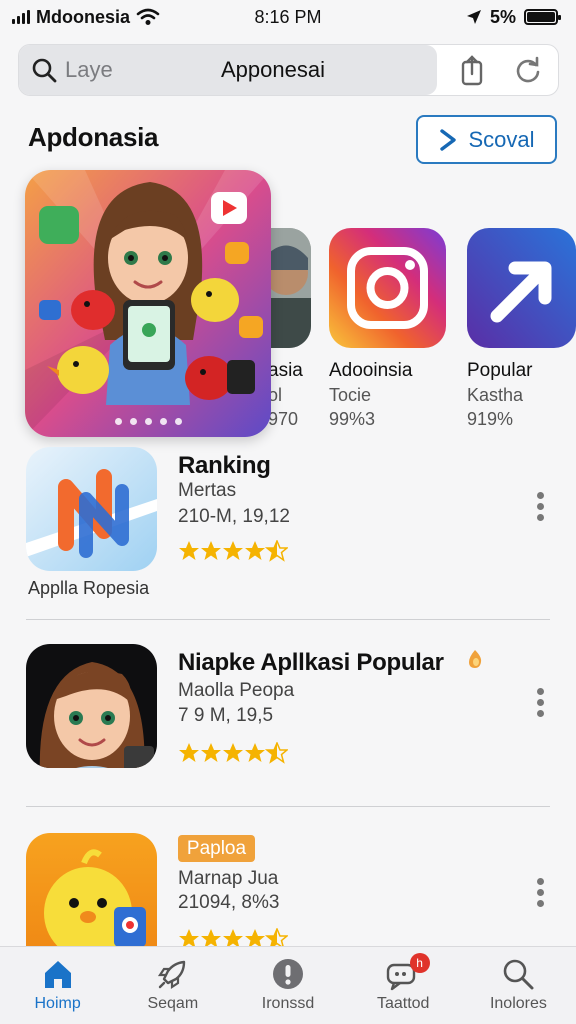 Image resolution: width=576 pixels, height=1024 pixels. I want to click on tab-explore-label: Inolores, so click(518, 1003).